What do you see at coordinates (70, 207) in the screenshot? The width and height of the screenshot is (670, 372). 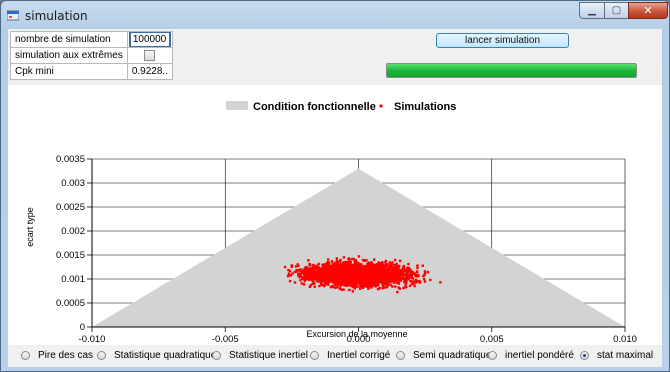 I see `y-tick-label: 0.0025` at bounding box center [70, 207].